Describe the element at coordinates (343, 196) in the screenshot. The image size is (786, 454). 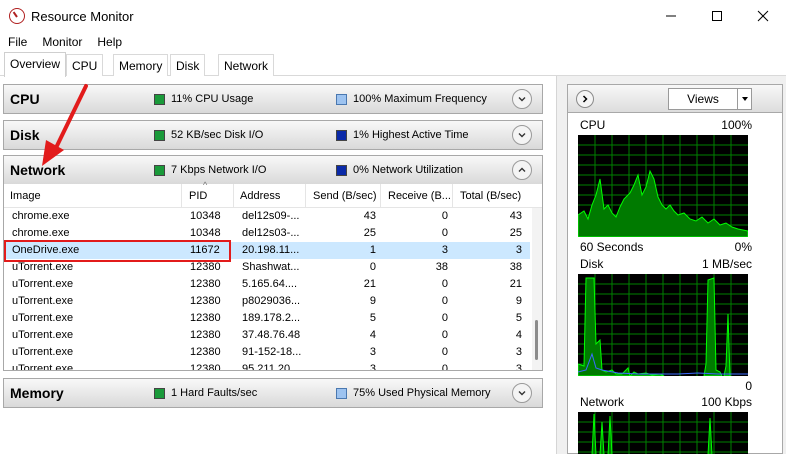
I see `column-send: Send (B/sec)` at that location.